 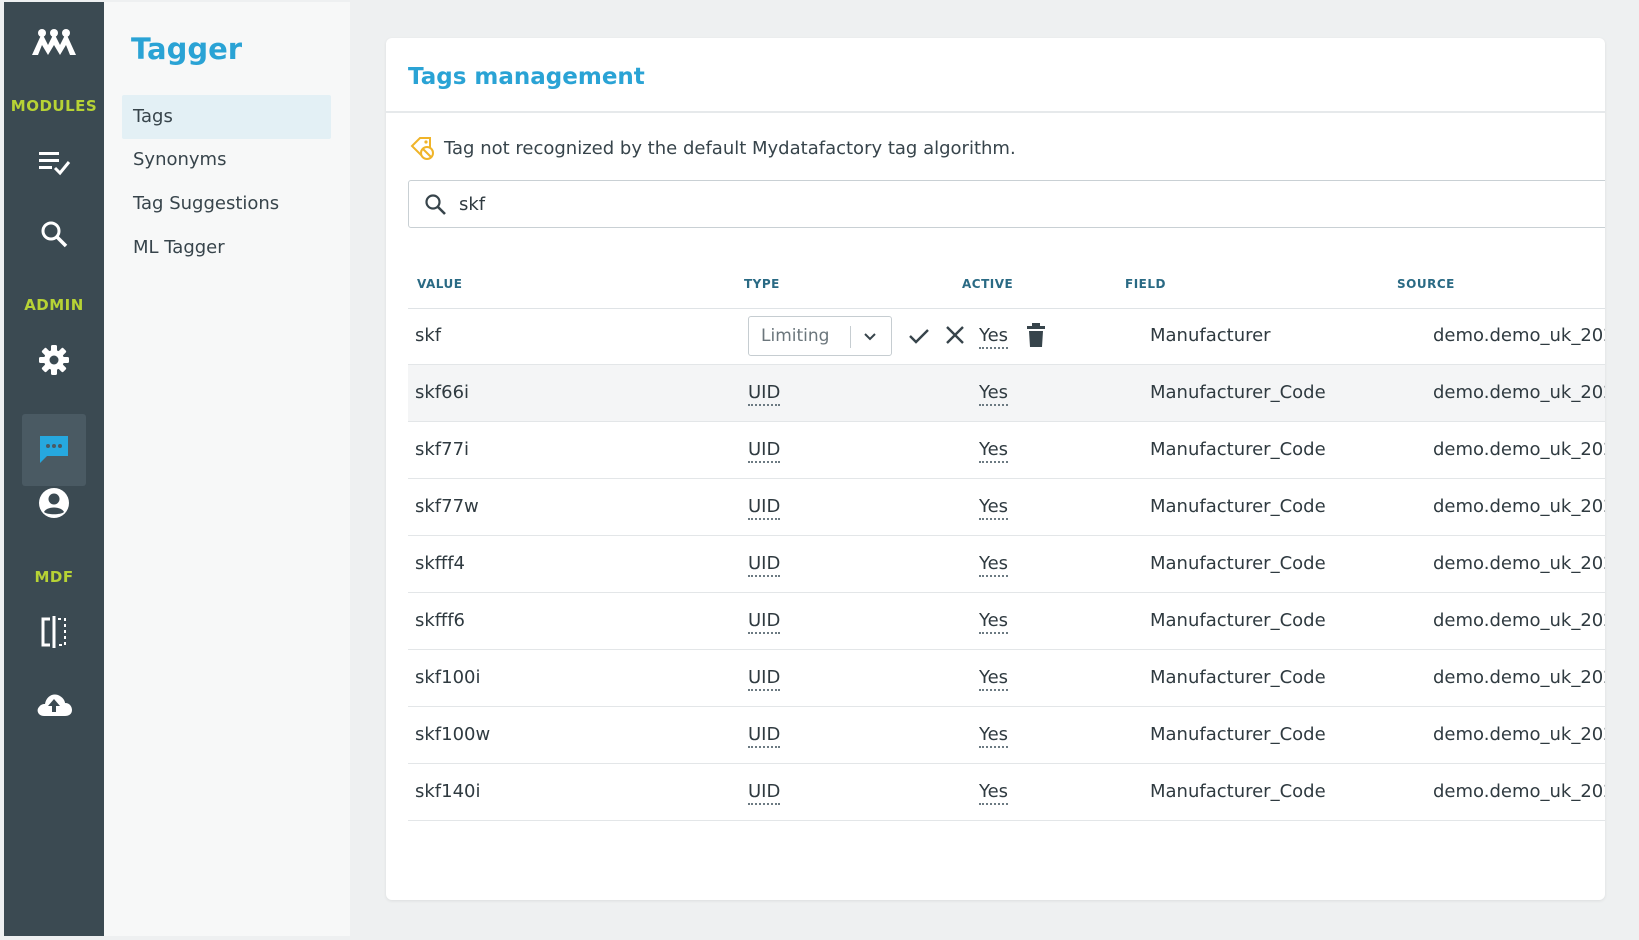 What do you see at coordinates (919, 336) in the screenshot?
I see `confirm-icon` at bounding box center [919, 336].